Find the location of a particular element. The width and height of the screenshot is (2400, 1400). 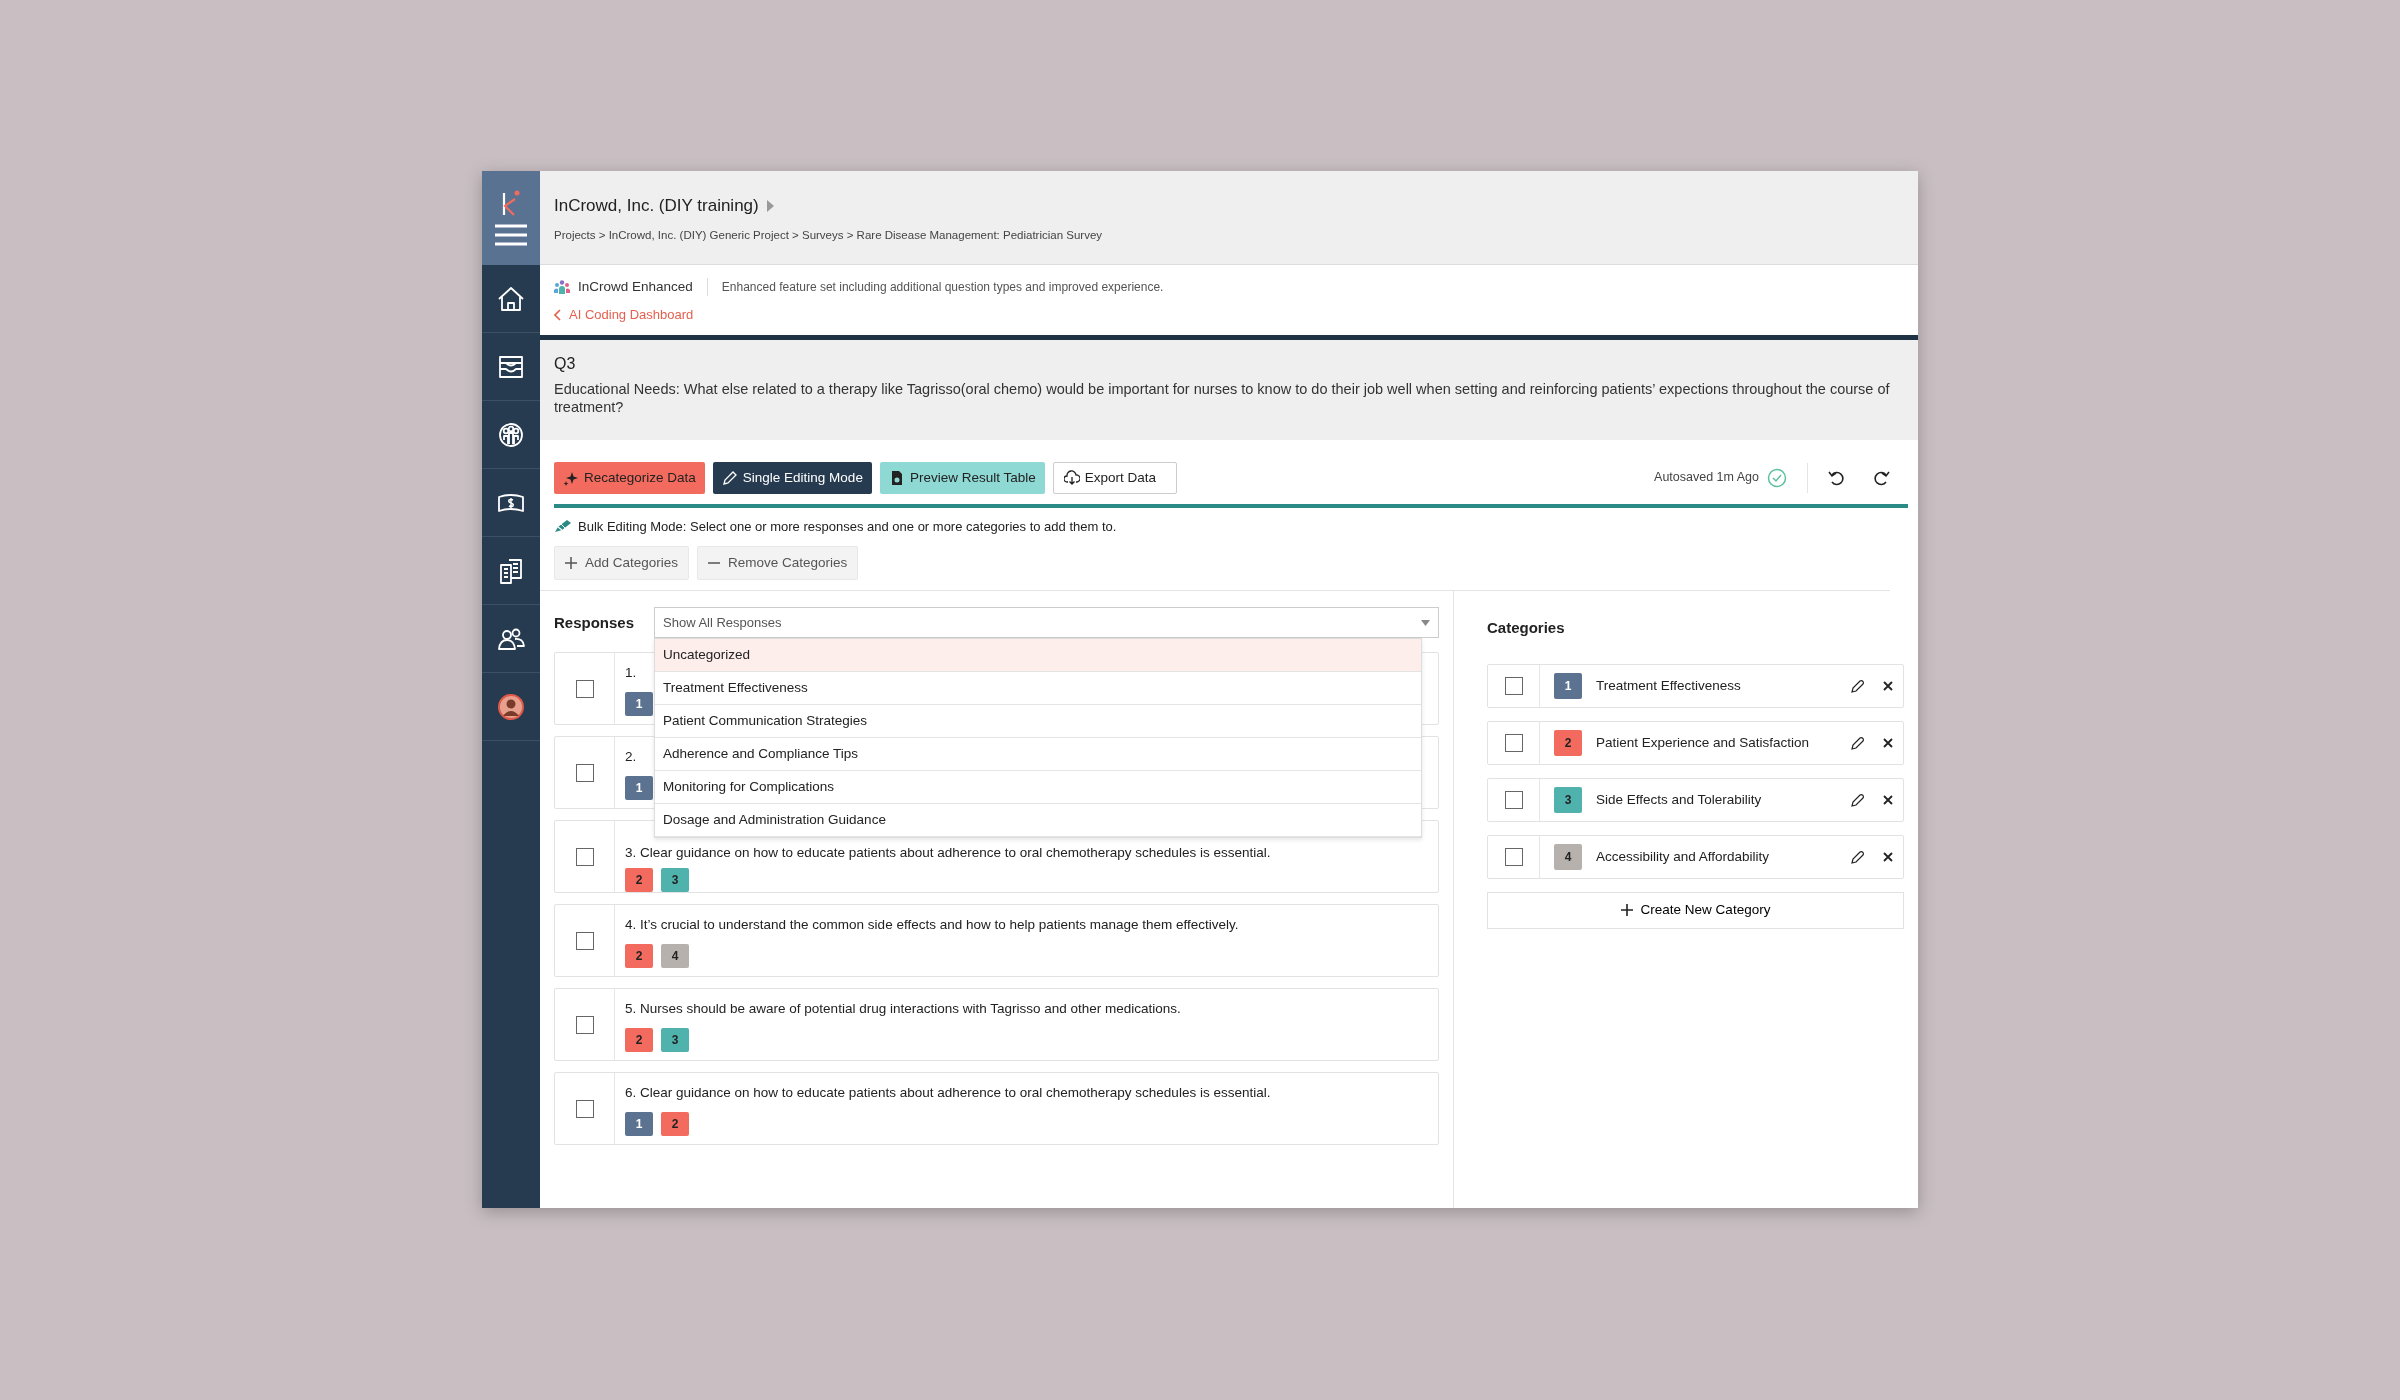

response-text: 2. is located at coordinates (631, 757).